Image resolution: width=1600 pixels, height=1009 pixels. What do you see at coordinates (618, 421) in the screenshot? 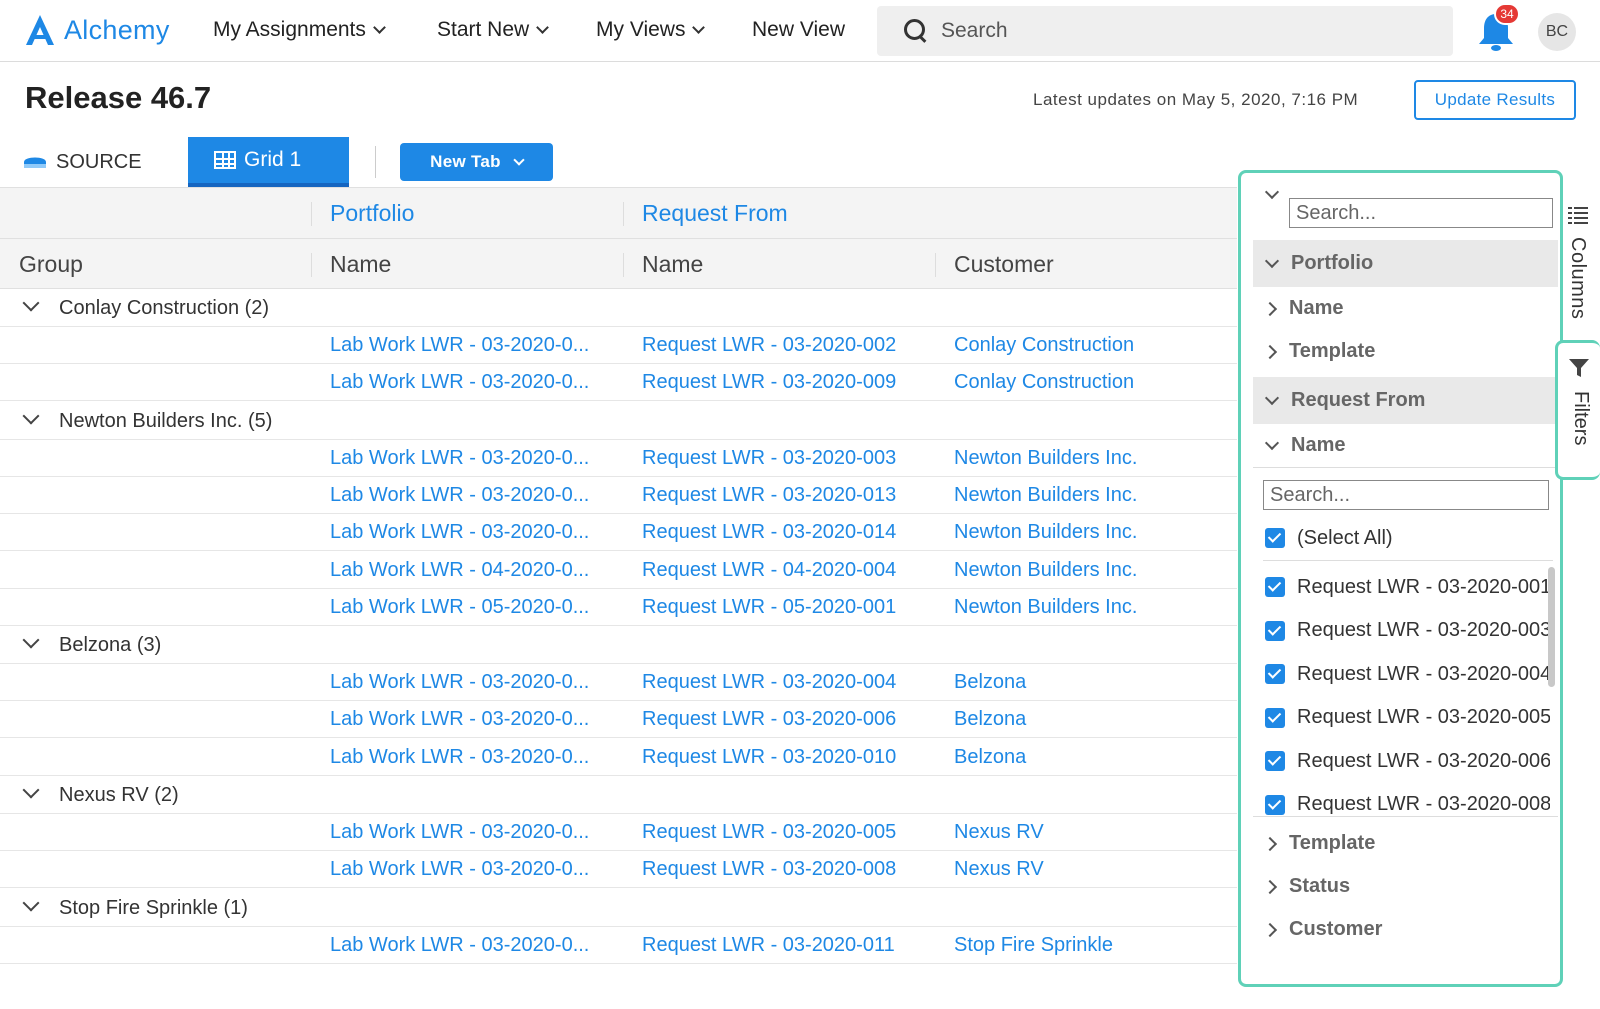
I see `group-row: Newton Builders Inc. (5)` at bounding box center [618, 421].